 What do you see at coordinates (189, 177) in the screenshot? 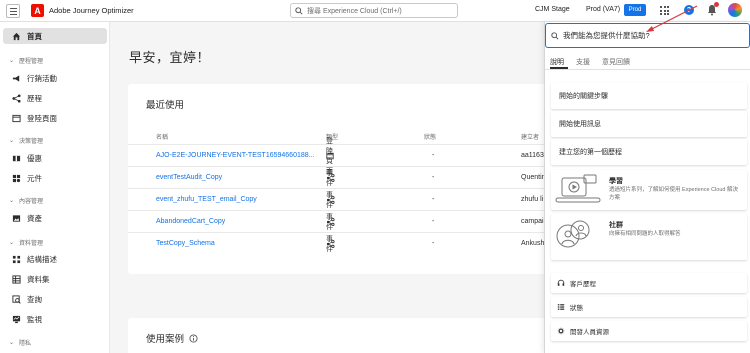
I see `row-name-link: eventTestAudit_Copy` at bounding box center [189, 177].